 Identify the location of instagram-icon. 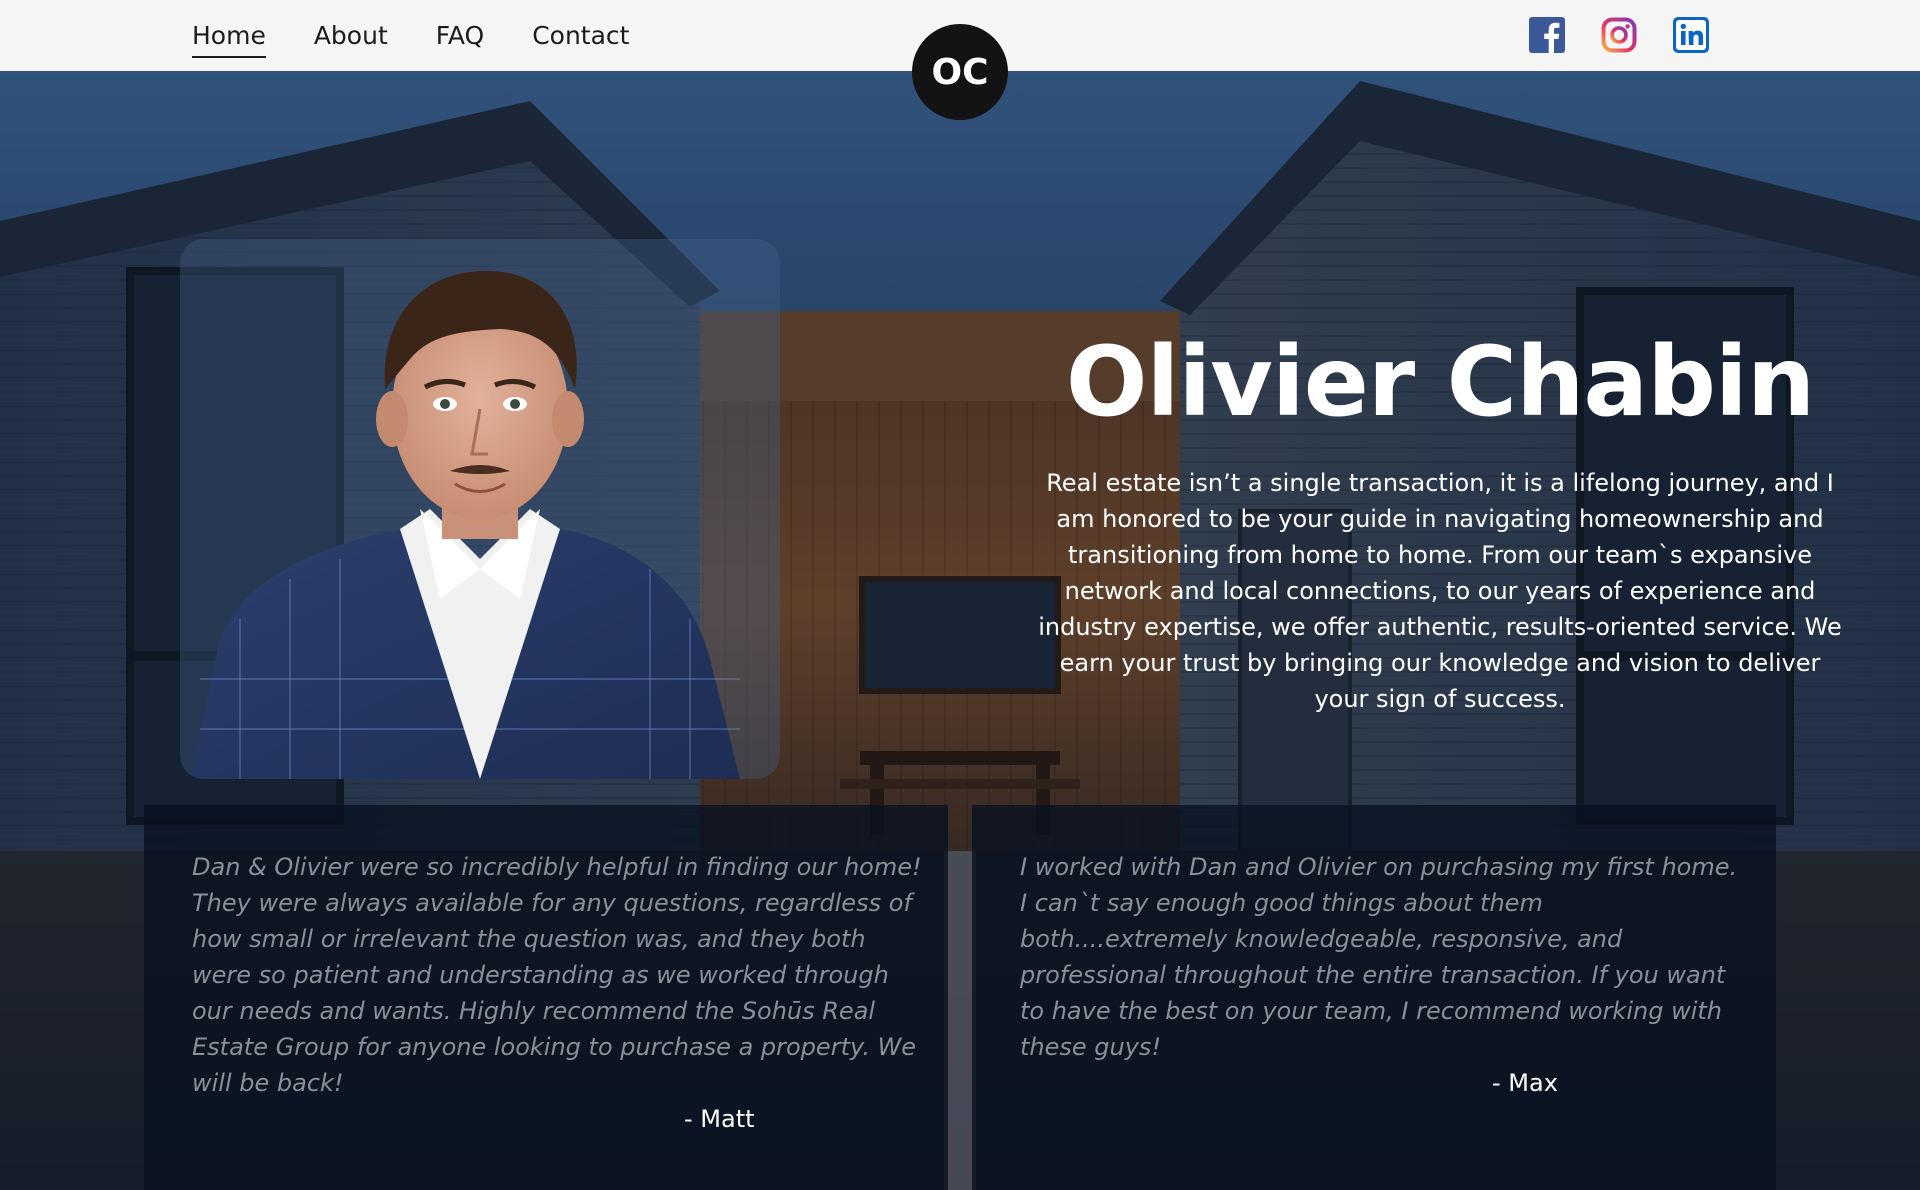
(1619, 35).